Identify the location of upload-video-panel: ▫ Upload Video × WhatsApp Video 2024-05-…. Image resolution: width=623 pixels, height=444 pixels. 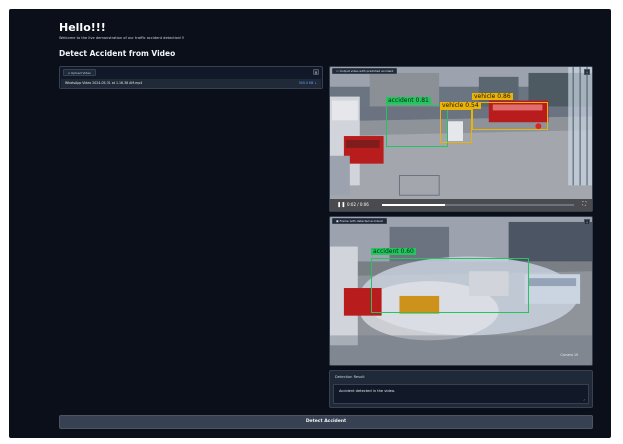
(191, 77).